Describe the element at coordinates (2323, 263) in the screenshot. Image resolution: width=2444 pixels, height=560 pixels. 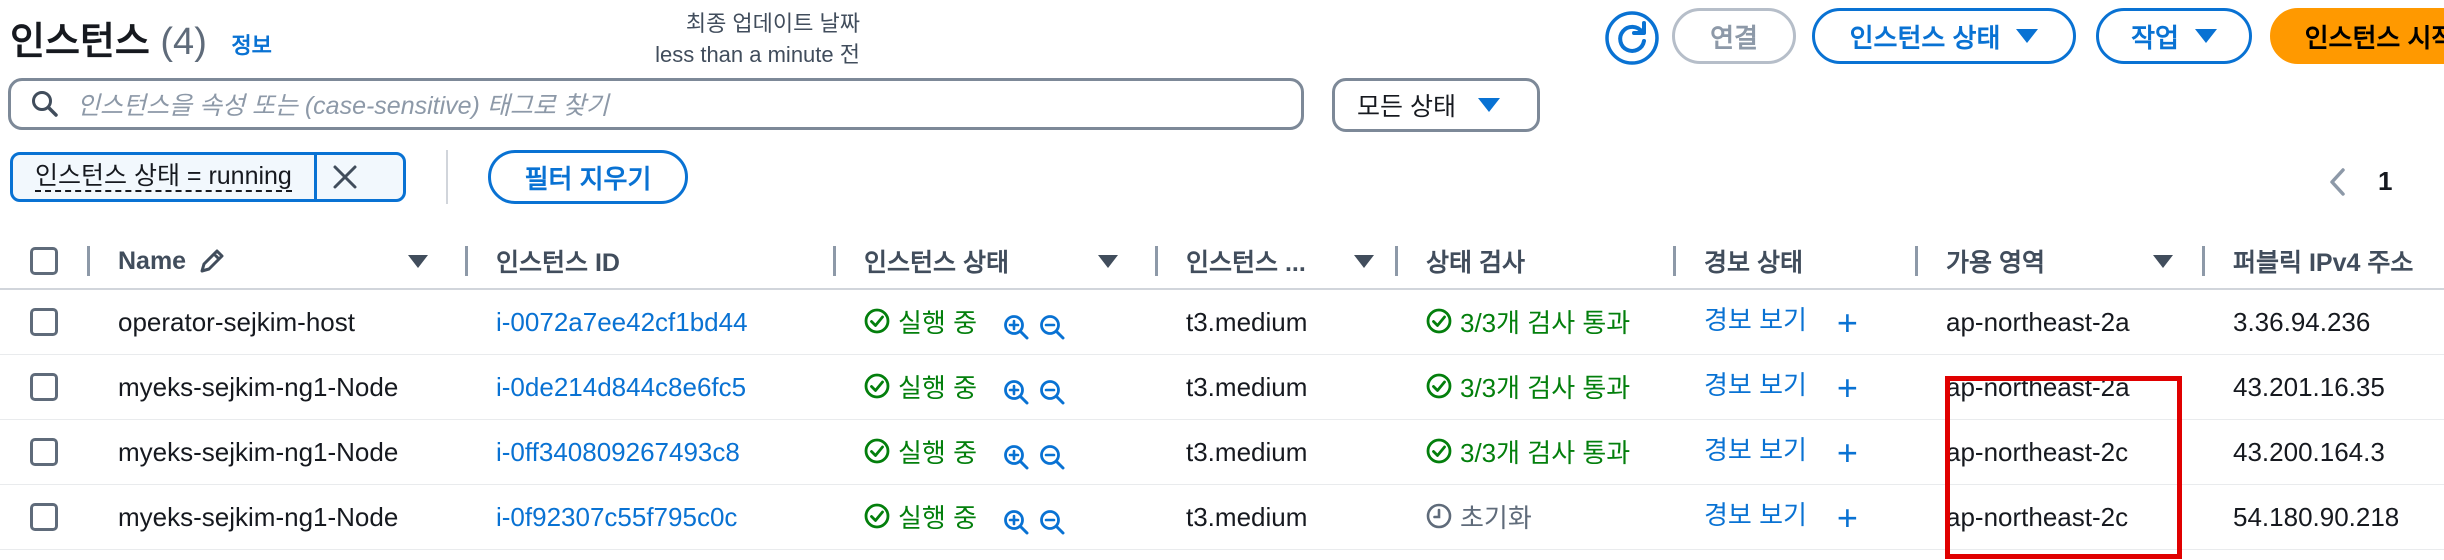
I see `column-label: 퍼블릭 IPv4 주소` at that location.